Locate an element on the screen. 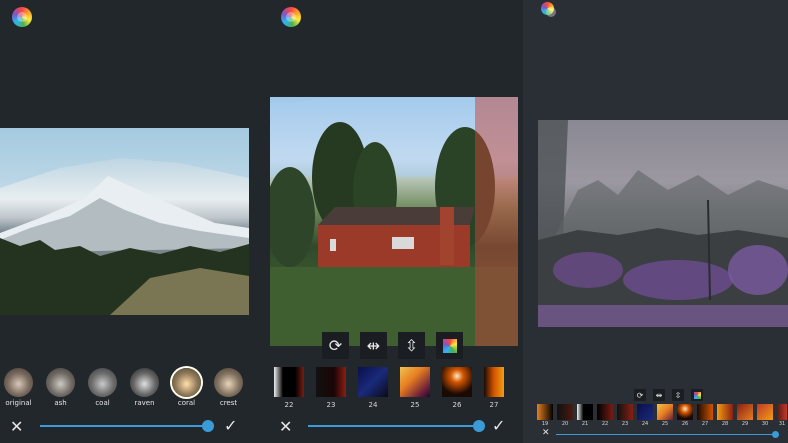 This screenshot has width=788, height=443. filter-label: 31 is located at coordinates (782, 424).